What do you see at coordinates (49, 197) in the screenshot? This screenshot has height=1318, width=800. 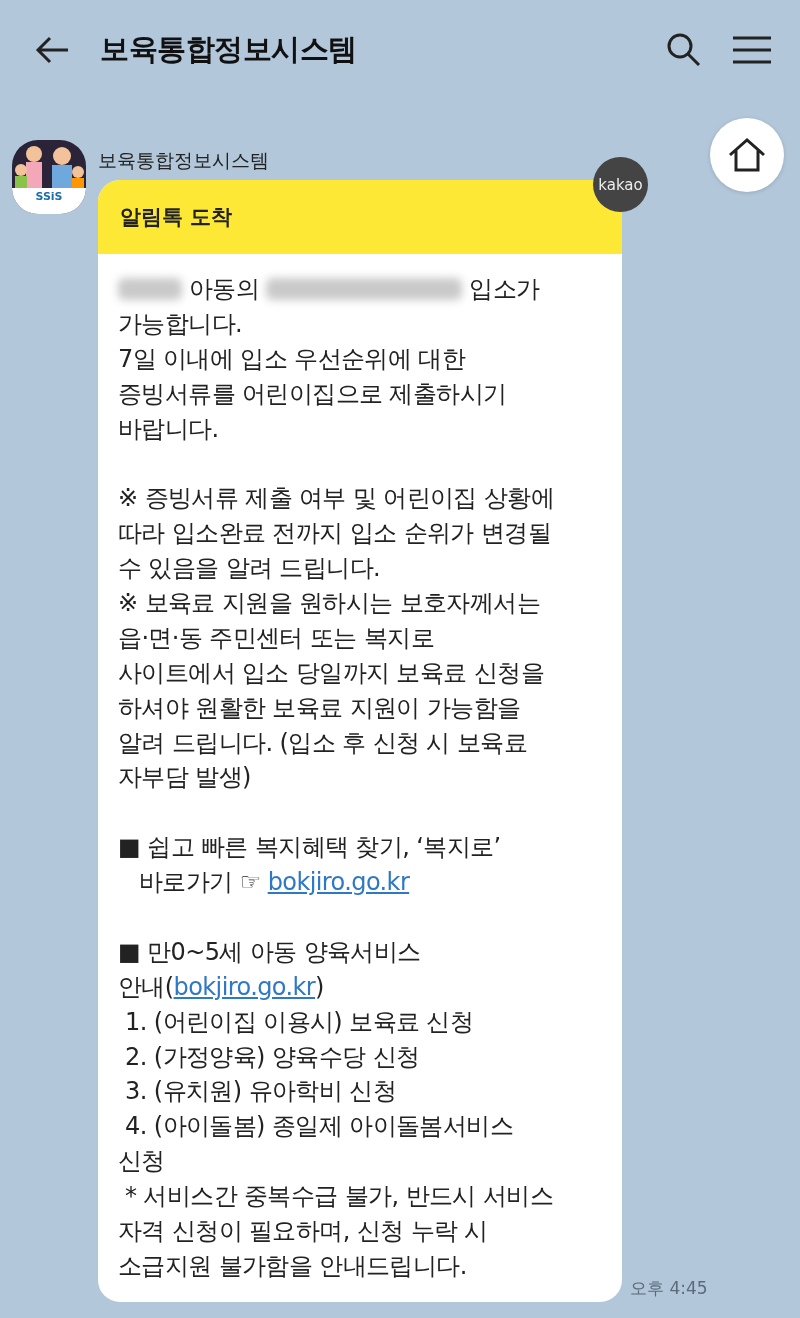 I see `avatar-logo: SSiS` at bounding box center [49, 197].